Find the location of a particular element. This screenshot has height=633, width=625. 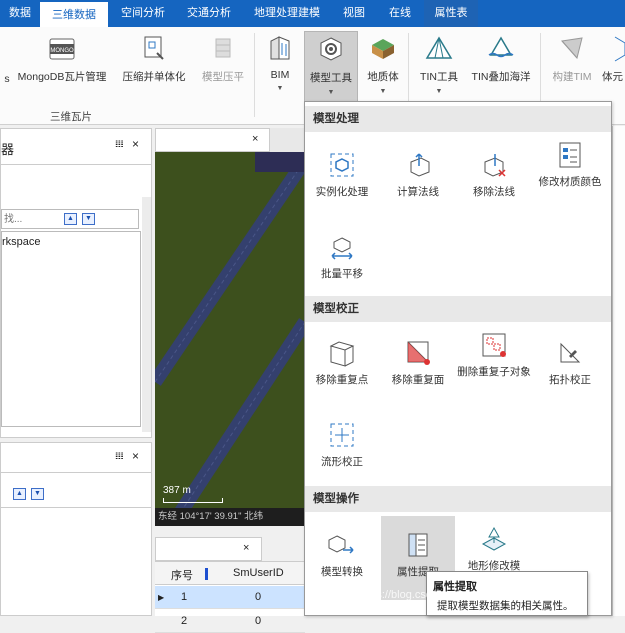

remove-normals-item: 移除法线 is located at coordinates (494, 174).